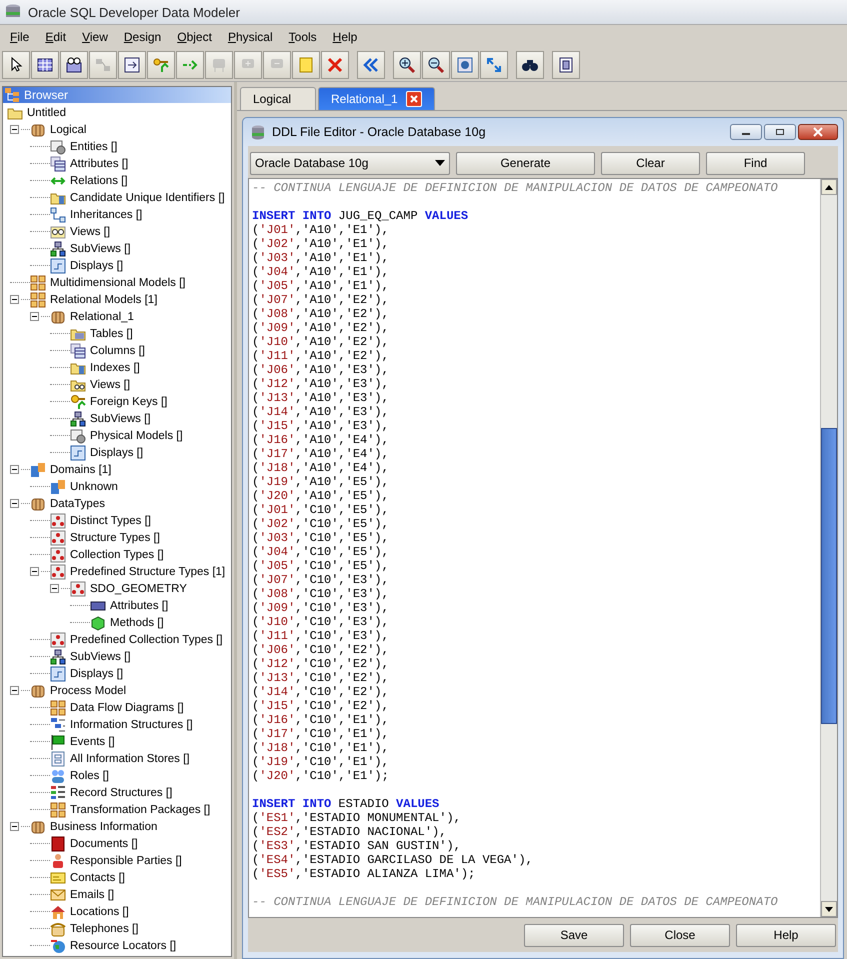  I want to click on scrollbar, so click(828, 548).